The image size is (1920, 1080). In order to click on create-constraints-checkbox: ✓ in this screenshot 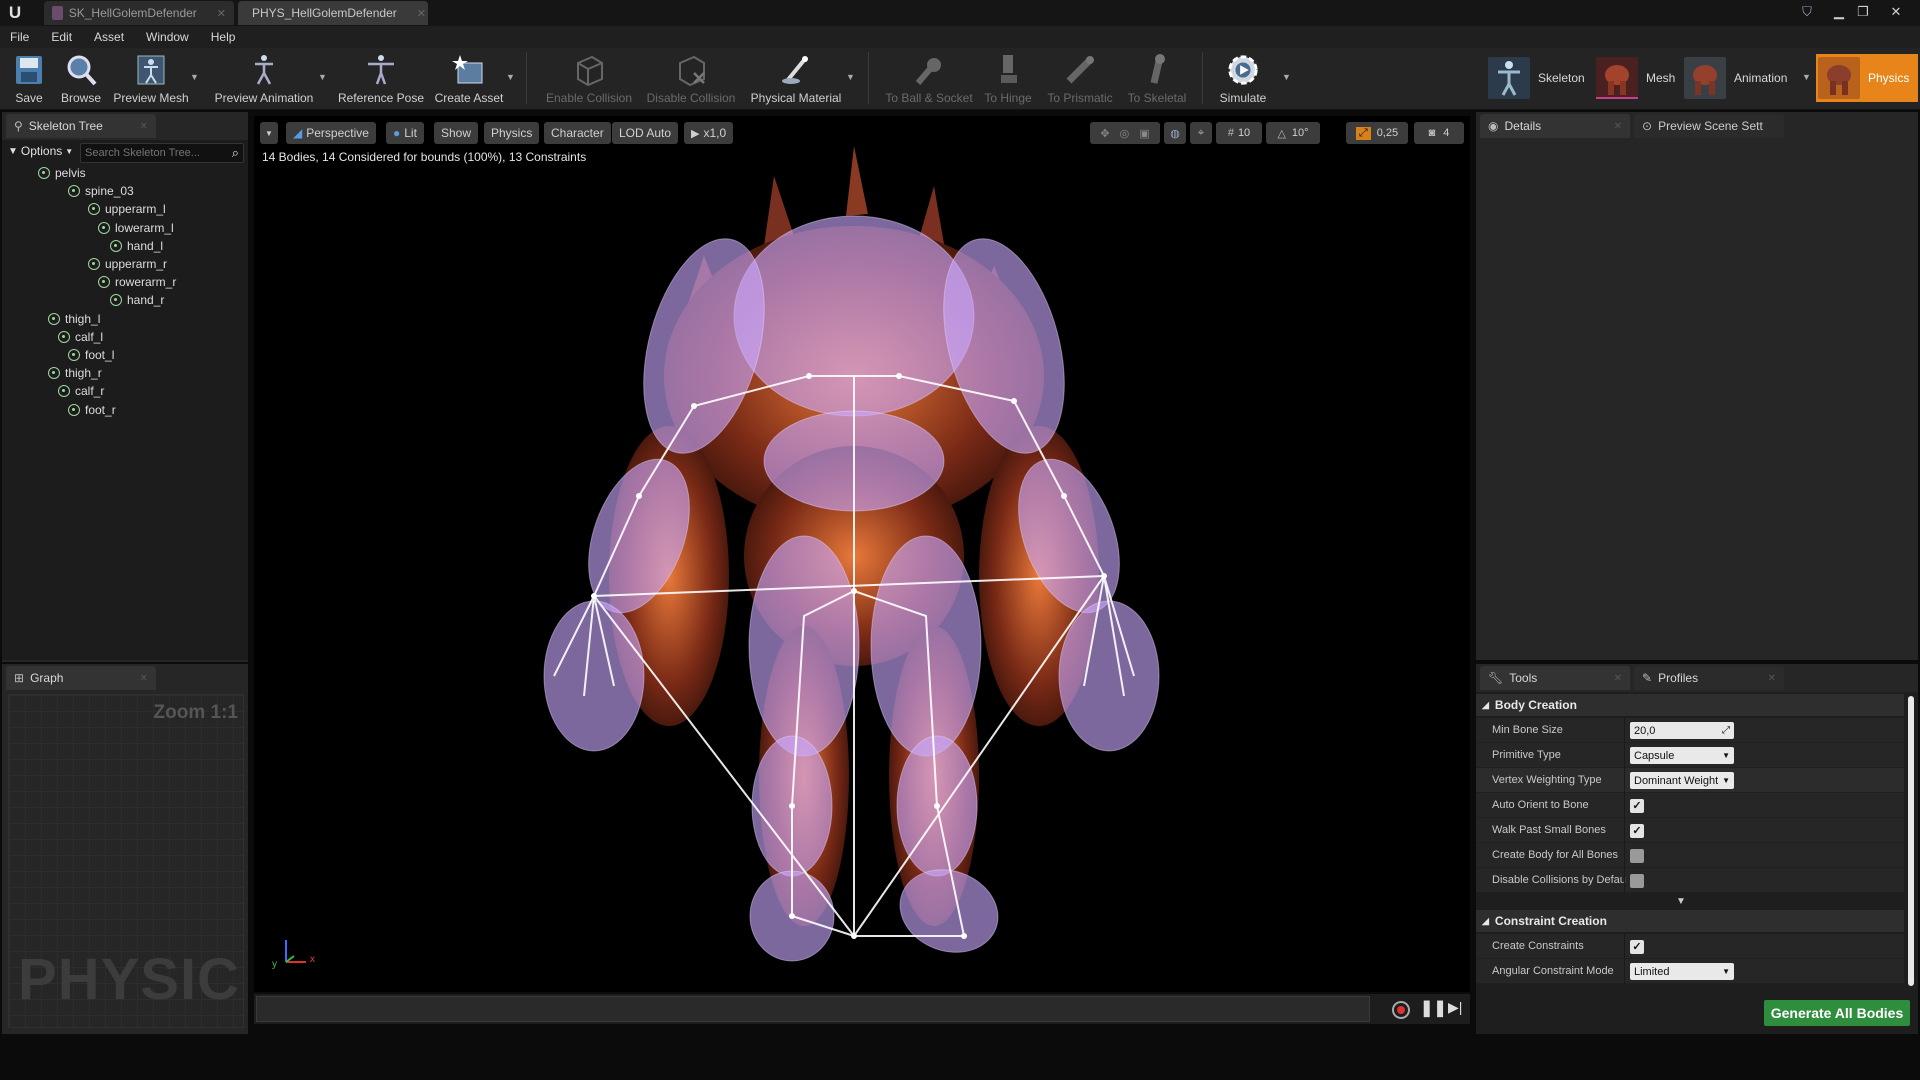, I will do `click(1637, 947)`.